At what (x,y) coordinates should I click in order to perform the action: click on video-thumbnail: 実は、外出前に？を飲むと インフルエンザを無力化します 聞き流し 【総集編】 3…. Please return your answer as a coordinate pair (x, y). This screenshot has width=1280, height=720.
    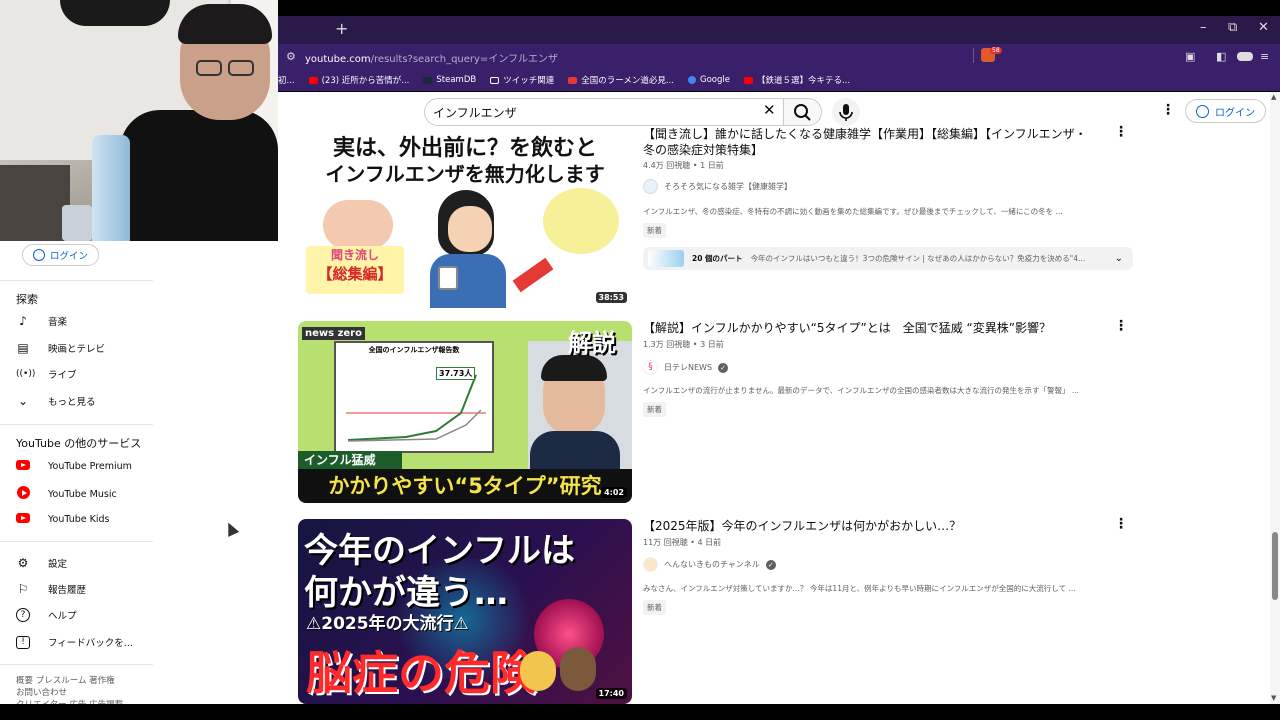
    Looking at the image, I should click on (465, 218).